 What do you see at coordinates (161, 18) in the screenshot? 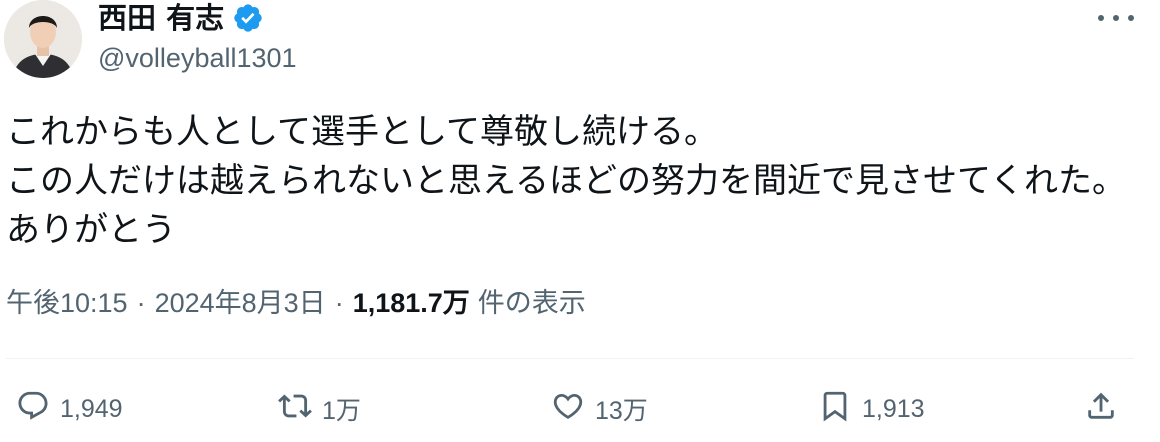
I see `author-name-text: 西田 有志` at bounding box center [161, 18].